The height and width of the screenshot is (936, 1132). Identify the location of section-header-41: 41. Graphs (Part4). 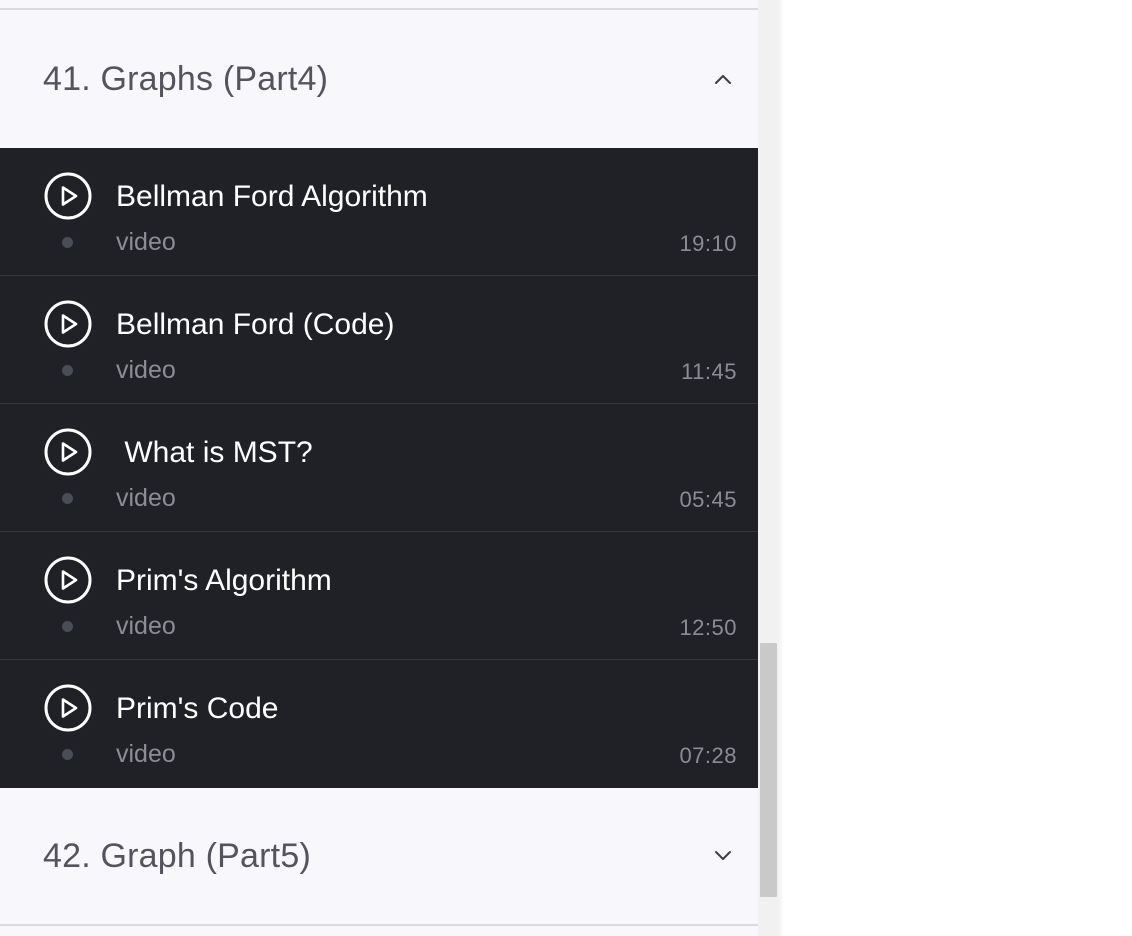
(379, 79).